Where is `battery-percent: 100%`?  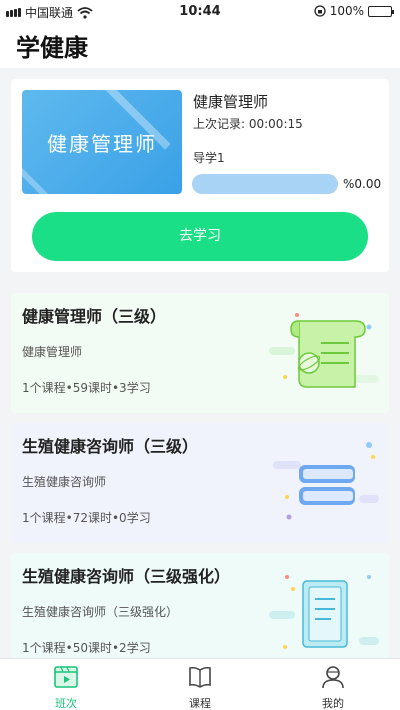 battery-percent: 100% is located at coordinates (346, 11).